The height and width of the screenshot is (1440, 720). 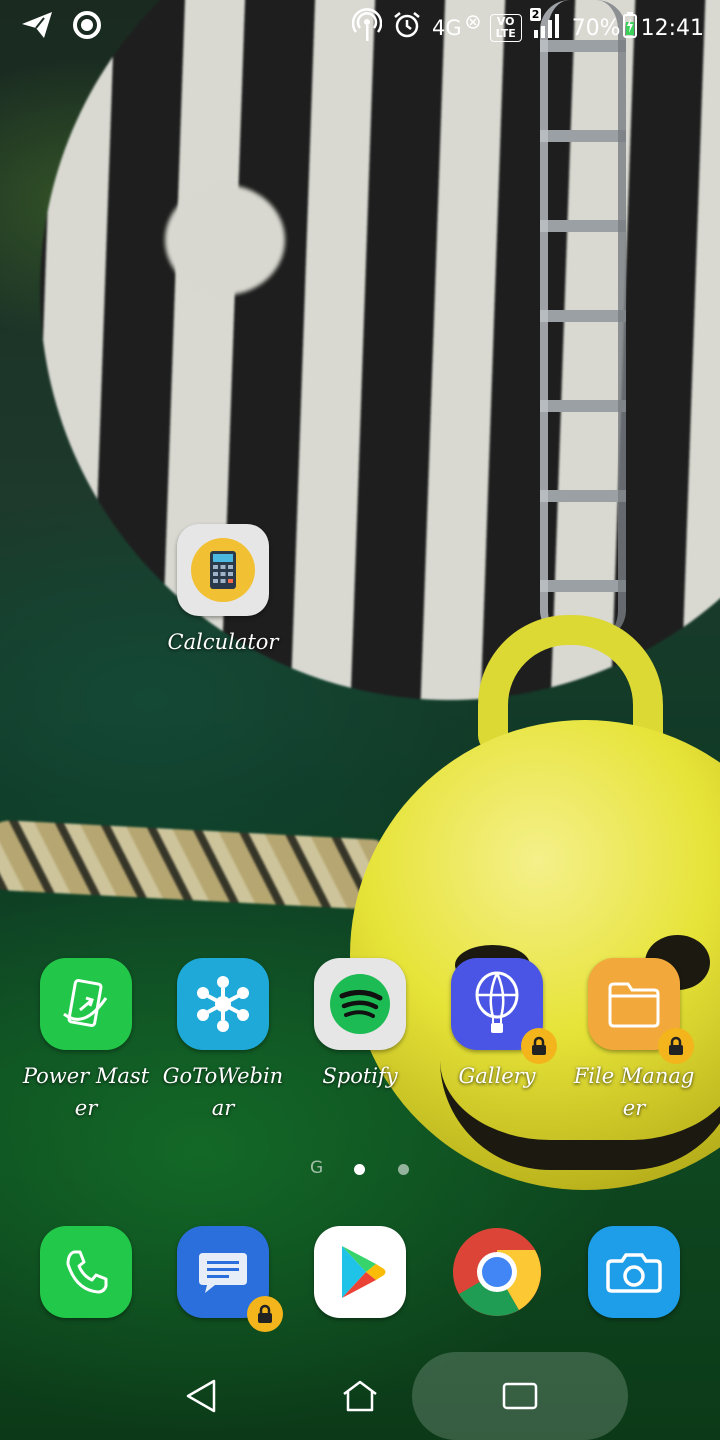 I want to click on app-label: Calculator, so click(x=223, y=642).